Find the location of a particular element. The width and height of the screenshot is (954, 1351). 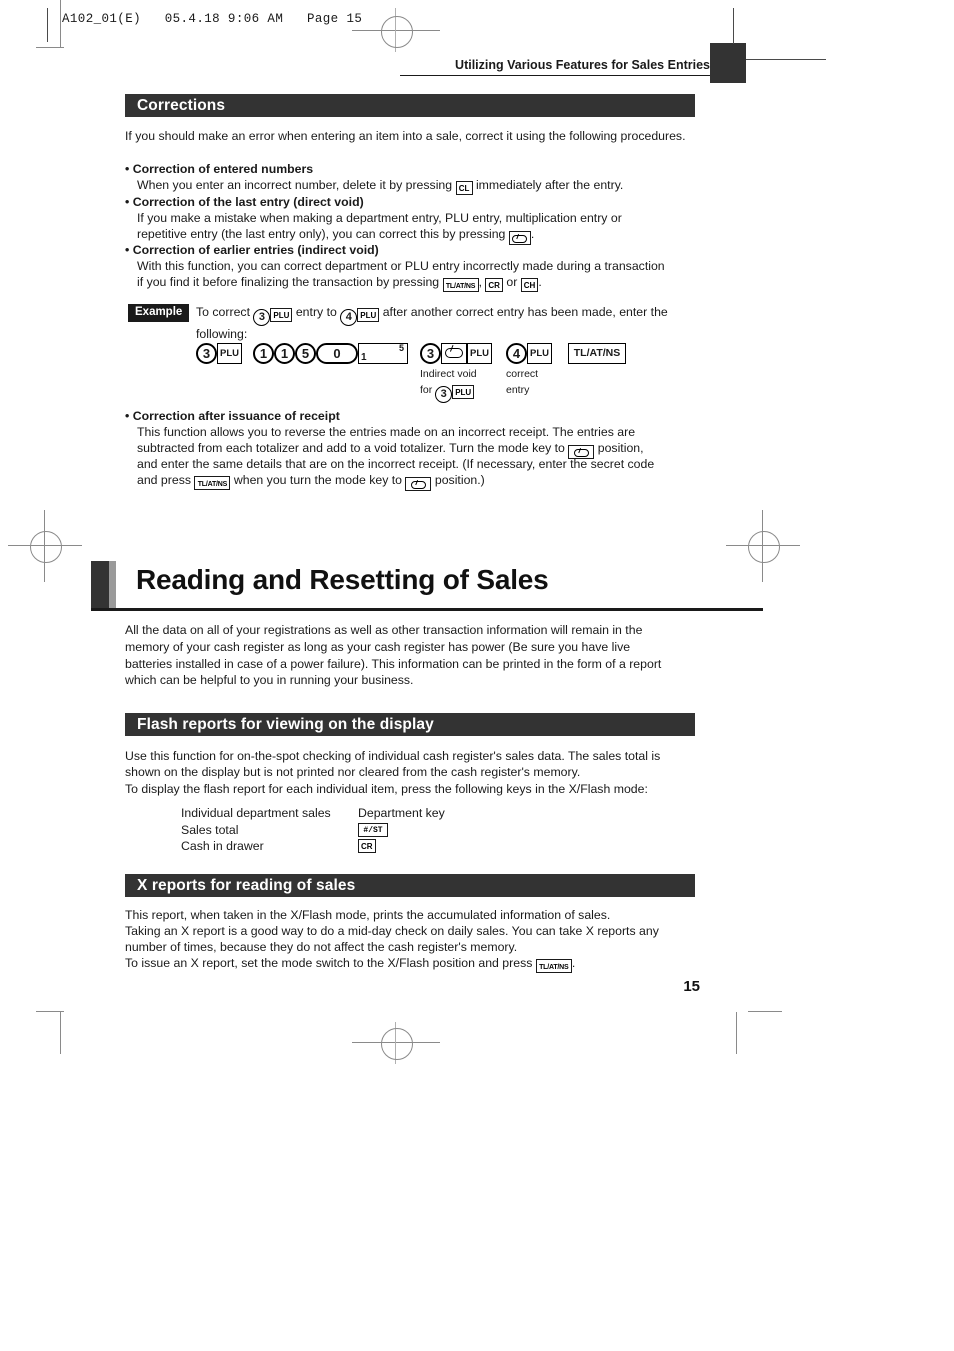

example-text-part2: entry to is located at coordinates (316, 312).